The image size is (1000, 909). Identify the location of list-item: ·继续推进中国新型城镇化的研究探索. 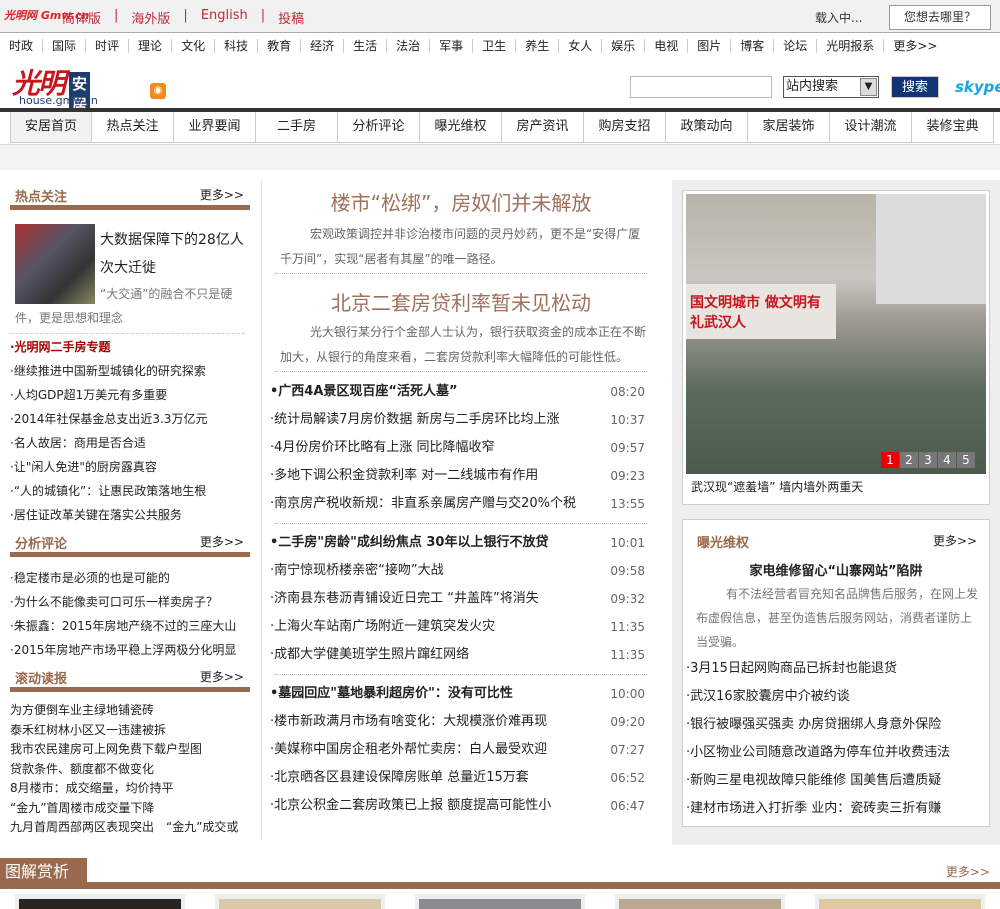
(132, 371).